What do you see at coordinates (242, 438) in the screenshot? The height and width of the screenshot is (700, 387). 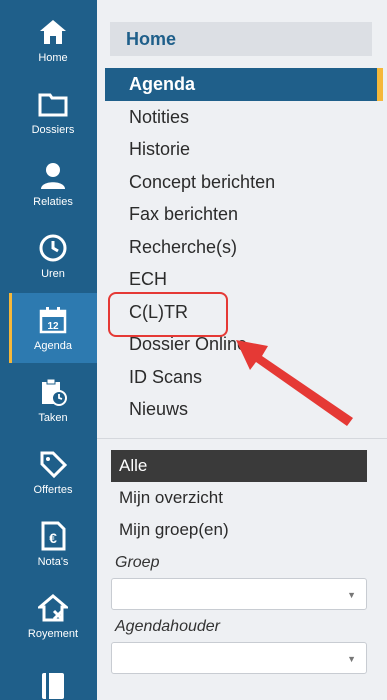 I see `section-divider` at bounding box center [242, 438].